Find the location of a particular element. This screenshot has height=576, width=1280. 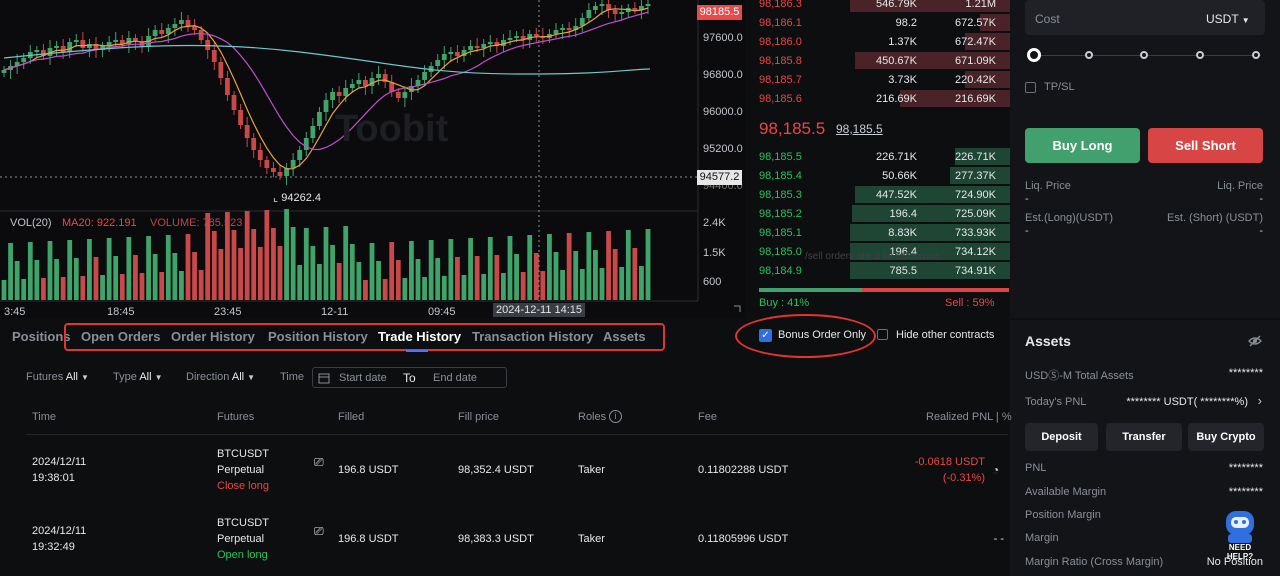

caret-down-icon: ▼ is located at coordinates (251, 377).